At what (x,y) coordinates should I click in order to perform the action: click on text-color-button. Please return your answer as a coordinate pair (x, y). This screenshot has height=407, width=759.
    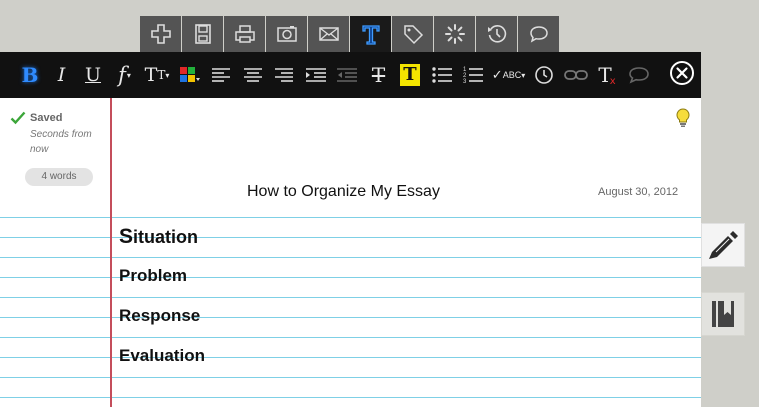
    Looking at the image, I should click on (190, 75).